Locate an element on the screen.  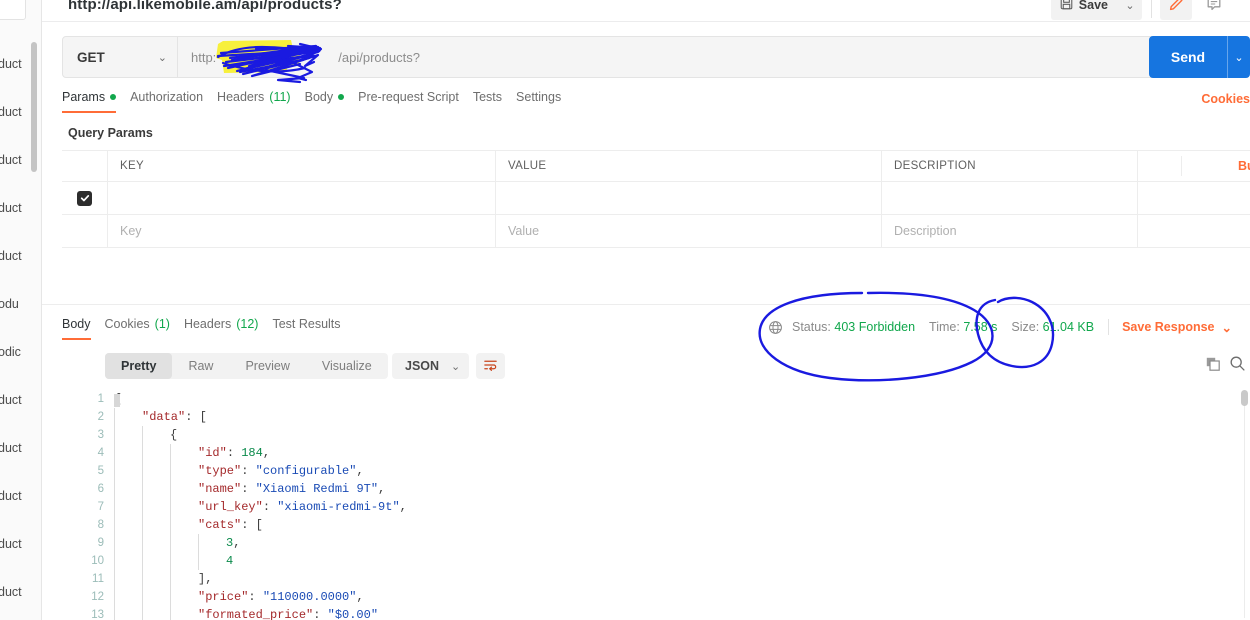
save-response-button: Save Response ⌄ is located at coordinates (1177, 327).